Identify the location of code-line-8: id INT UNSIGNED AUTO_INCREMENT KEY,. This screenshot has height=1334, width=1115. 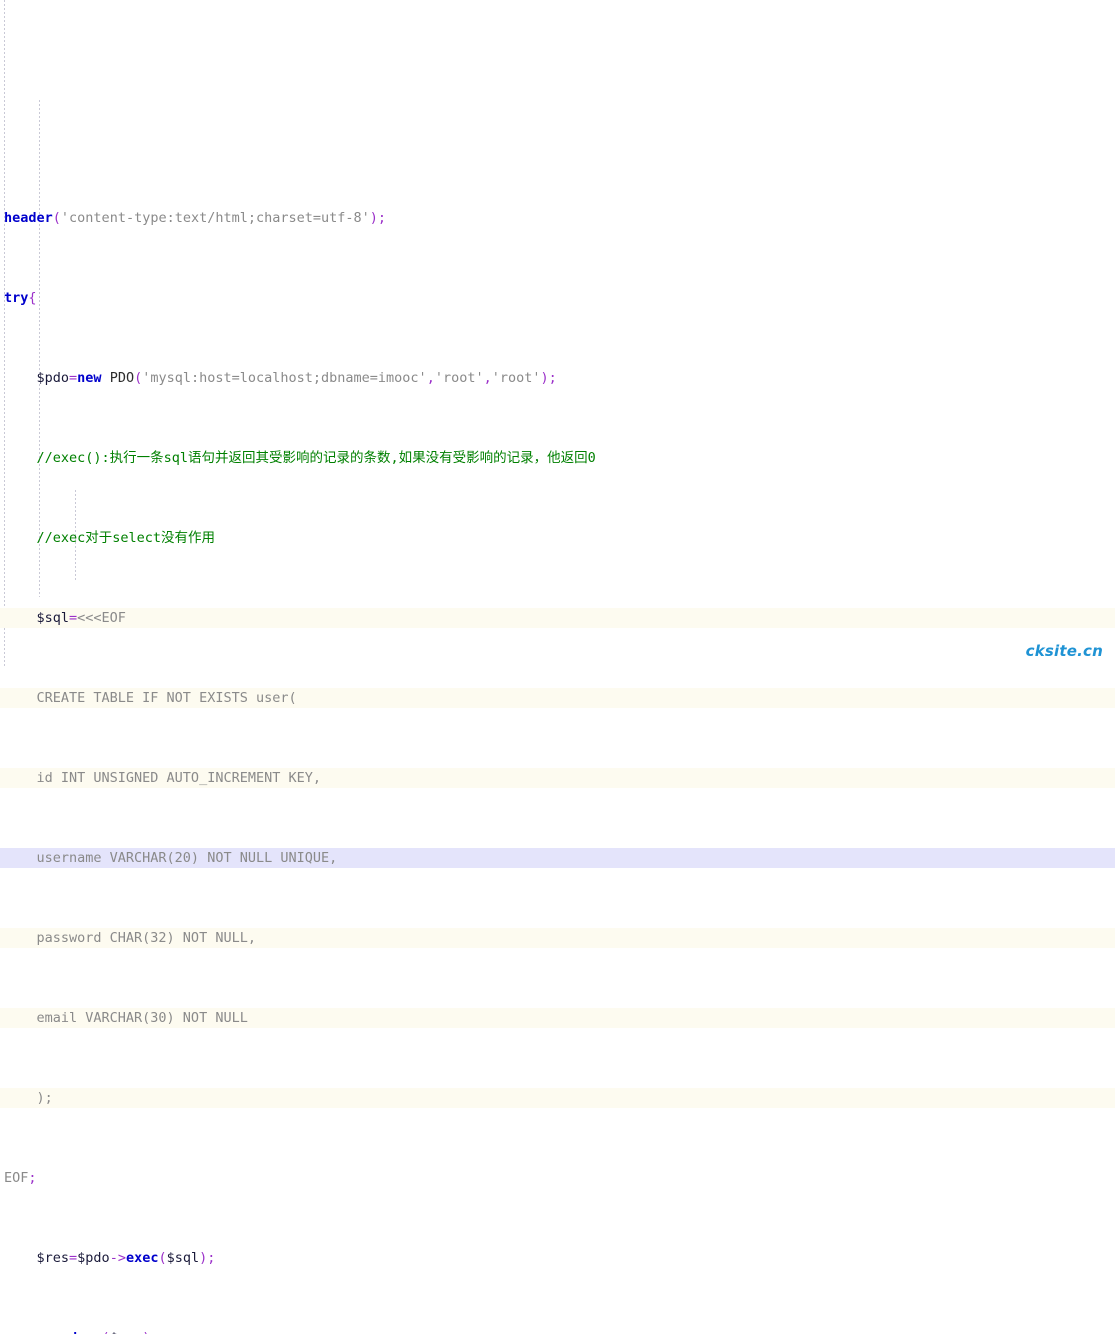
(557, 778).